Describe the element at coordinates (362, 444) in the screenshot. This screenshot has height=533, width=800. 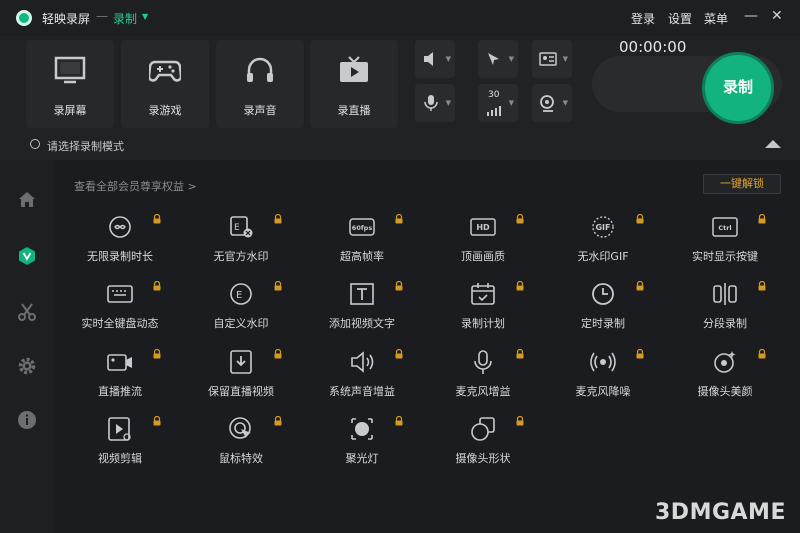
I see `feature-item: 聚光灯` at that location.